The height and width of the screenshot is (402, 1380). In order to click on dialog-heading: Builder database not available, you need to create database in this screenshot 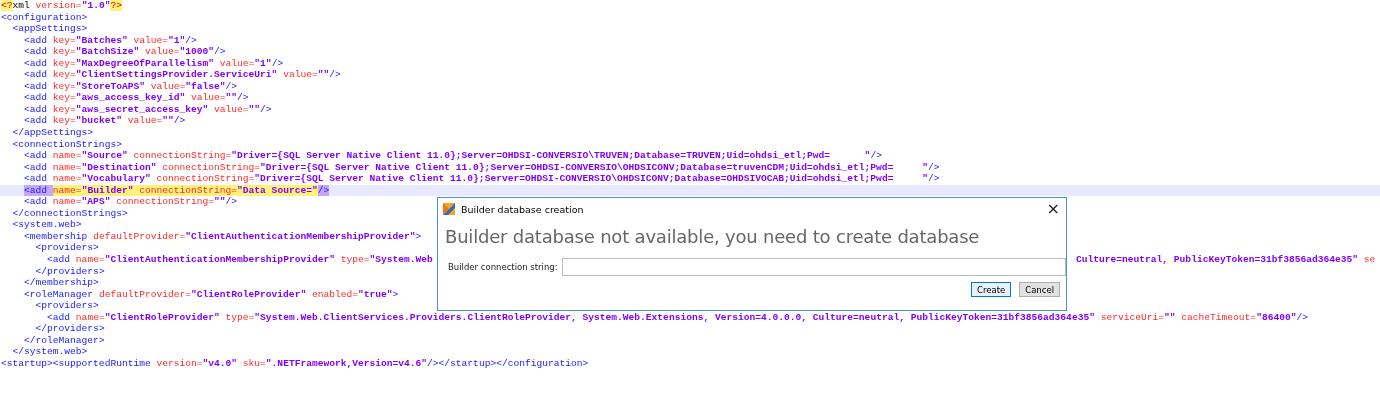, I will do `click(712, 237)`.